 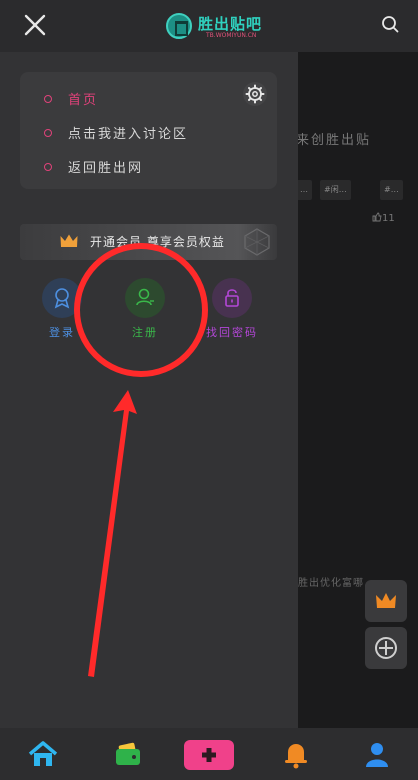 I want to click on bottom-nav, so click(x=209, y=754).